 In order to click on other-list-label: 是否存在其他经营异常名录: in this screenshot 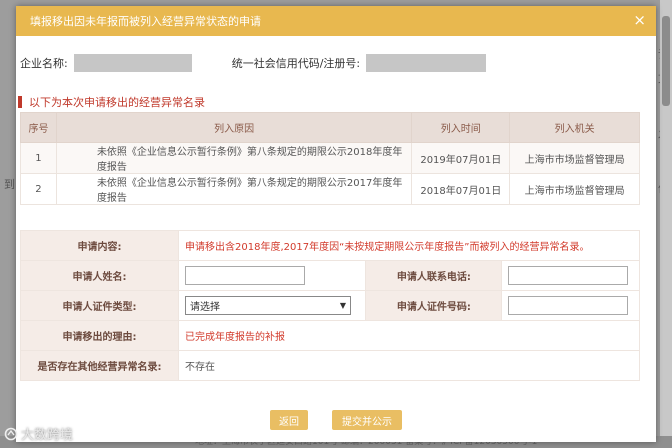, I will do `click(99, 365)`.